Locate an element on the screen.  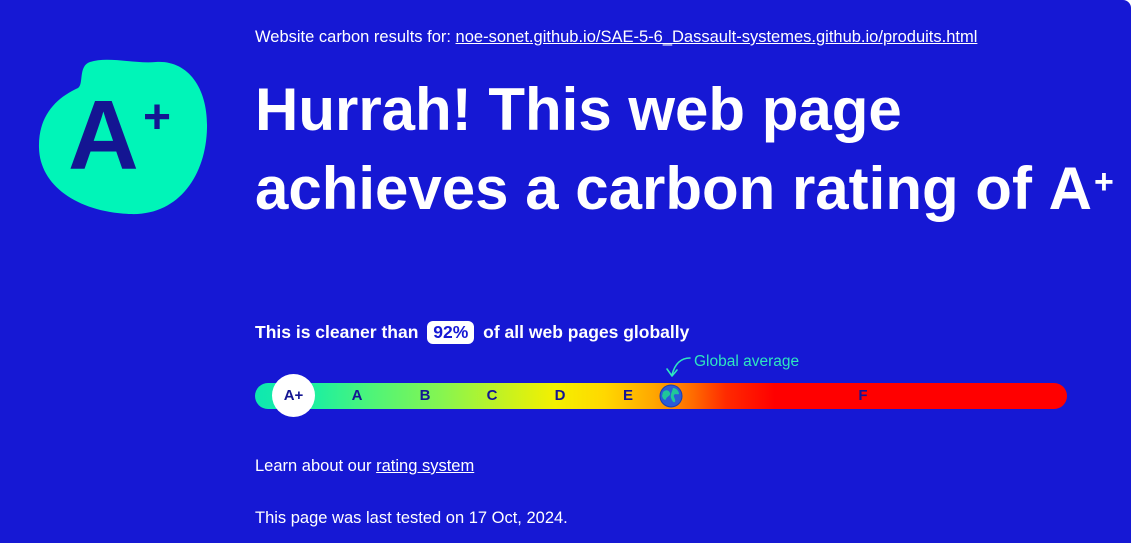
grade-modifier: + is located at coordinates (157, 117).